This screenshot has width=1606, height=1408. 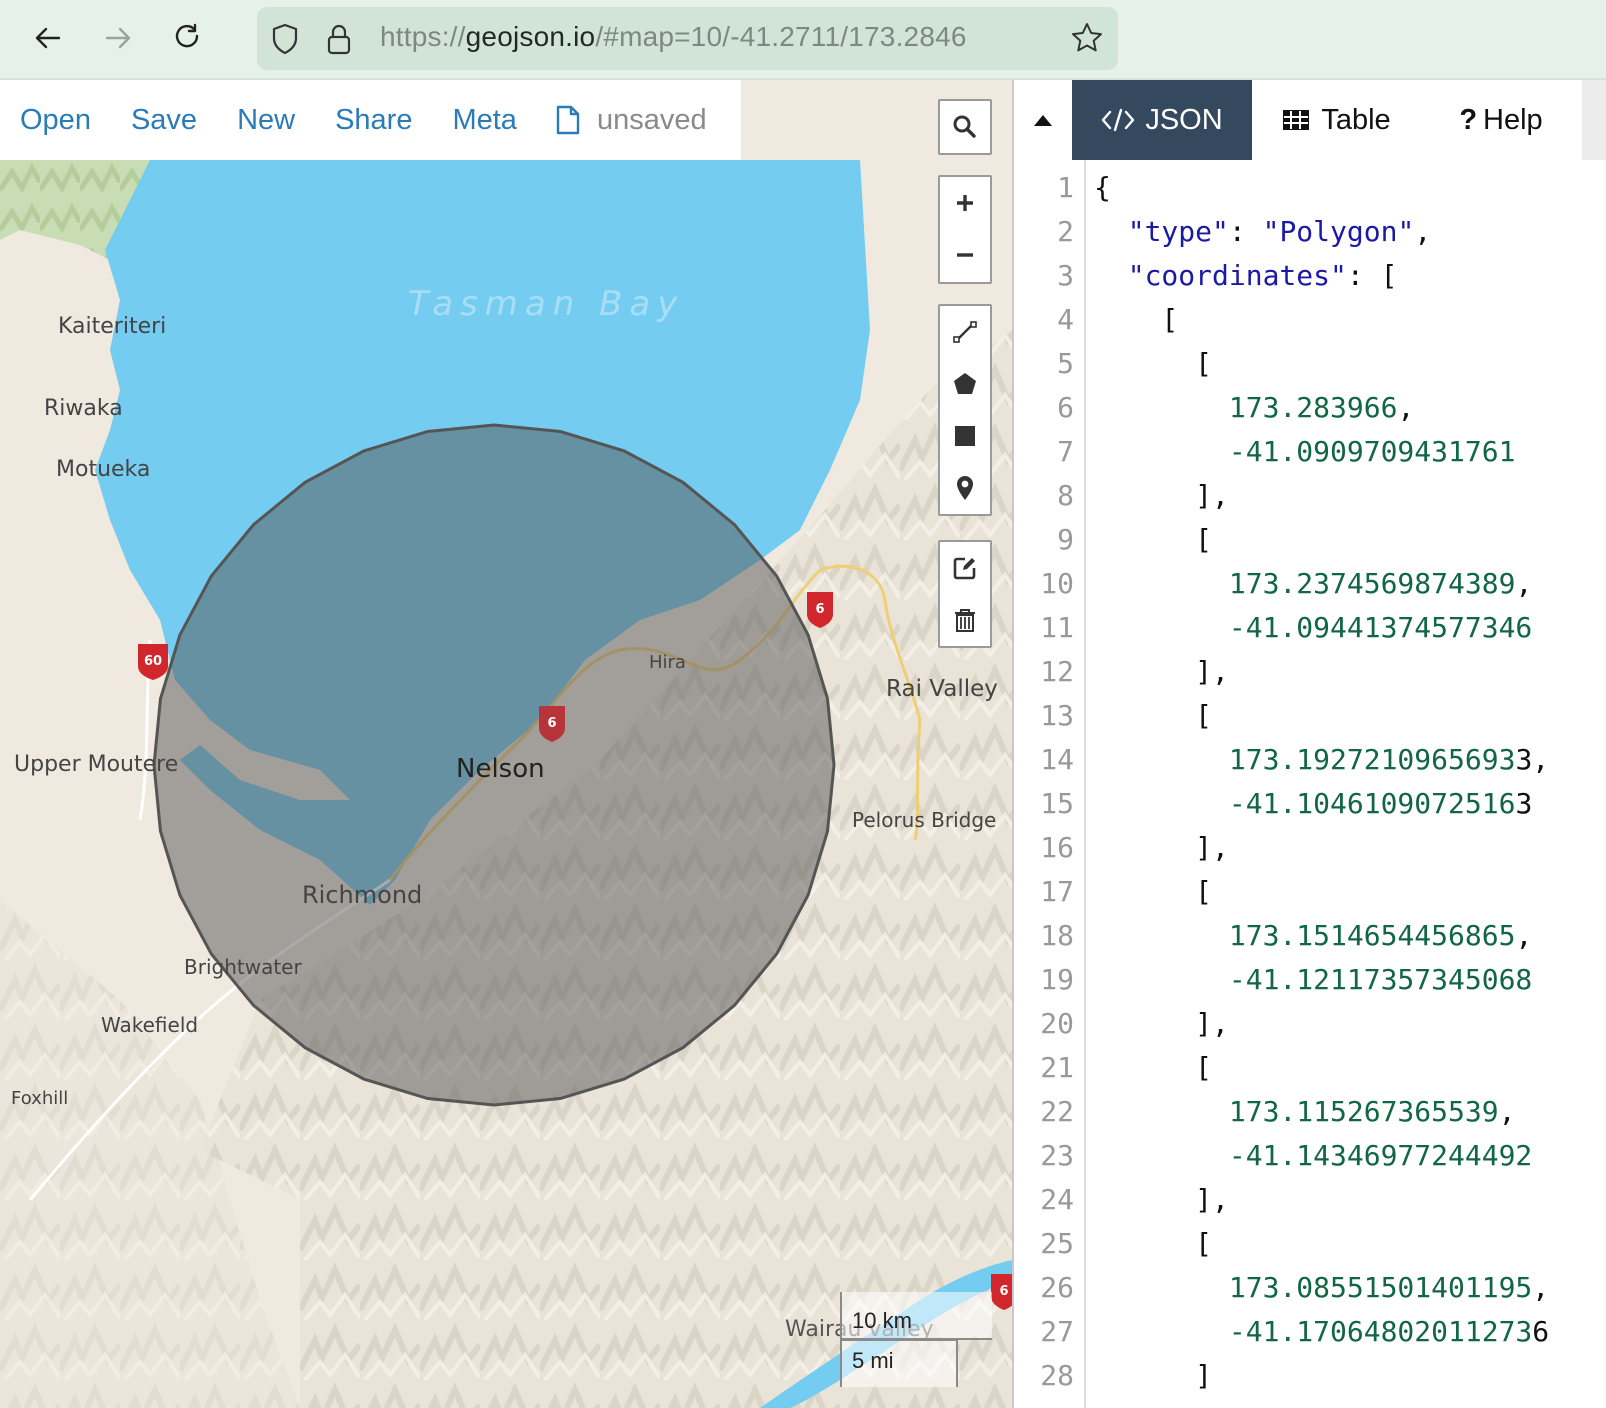 I want to click on line-number: 18, so click(x=1057, y=935).